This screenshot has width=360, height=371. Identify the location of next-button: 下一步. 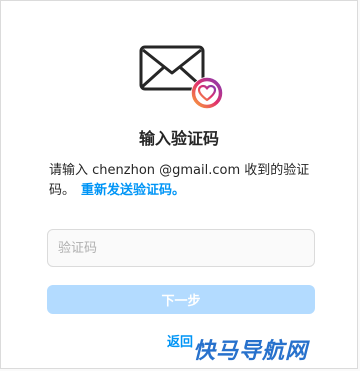
(181, 299).